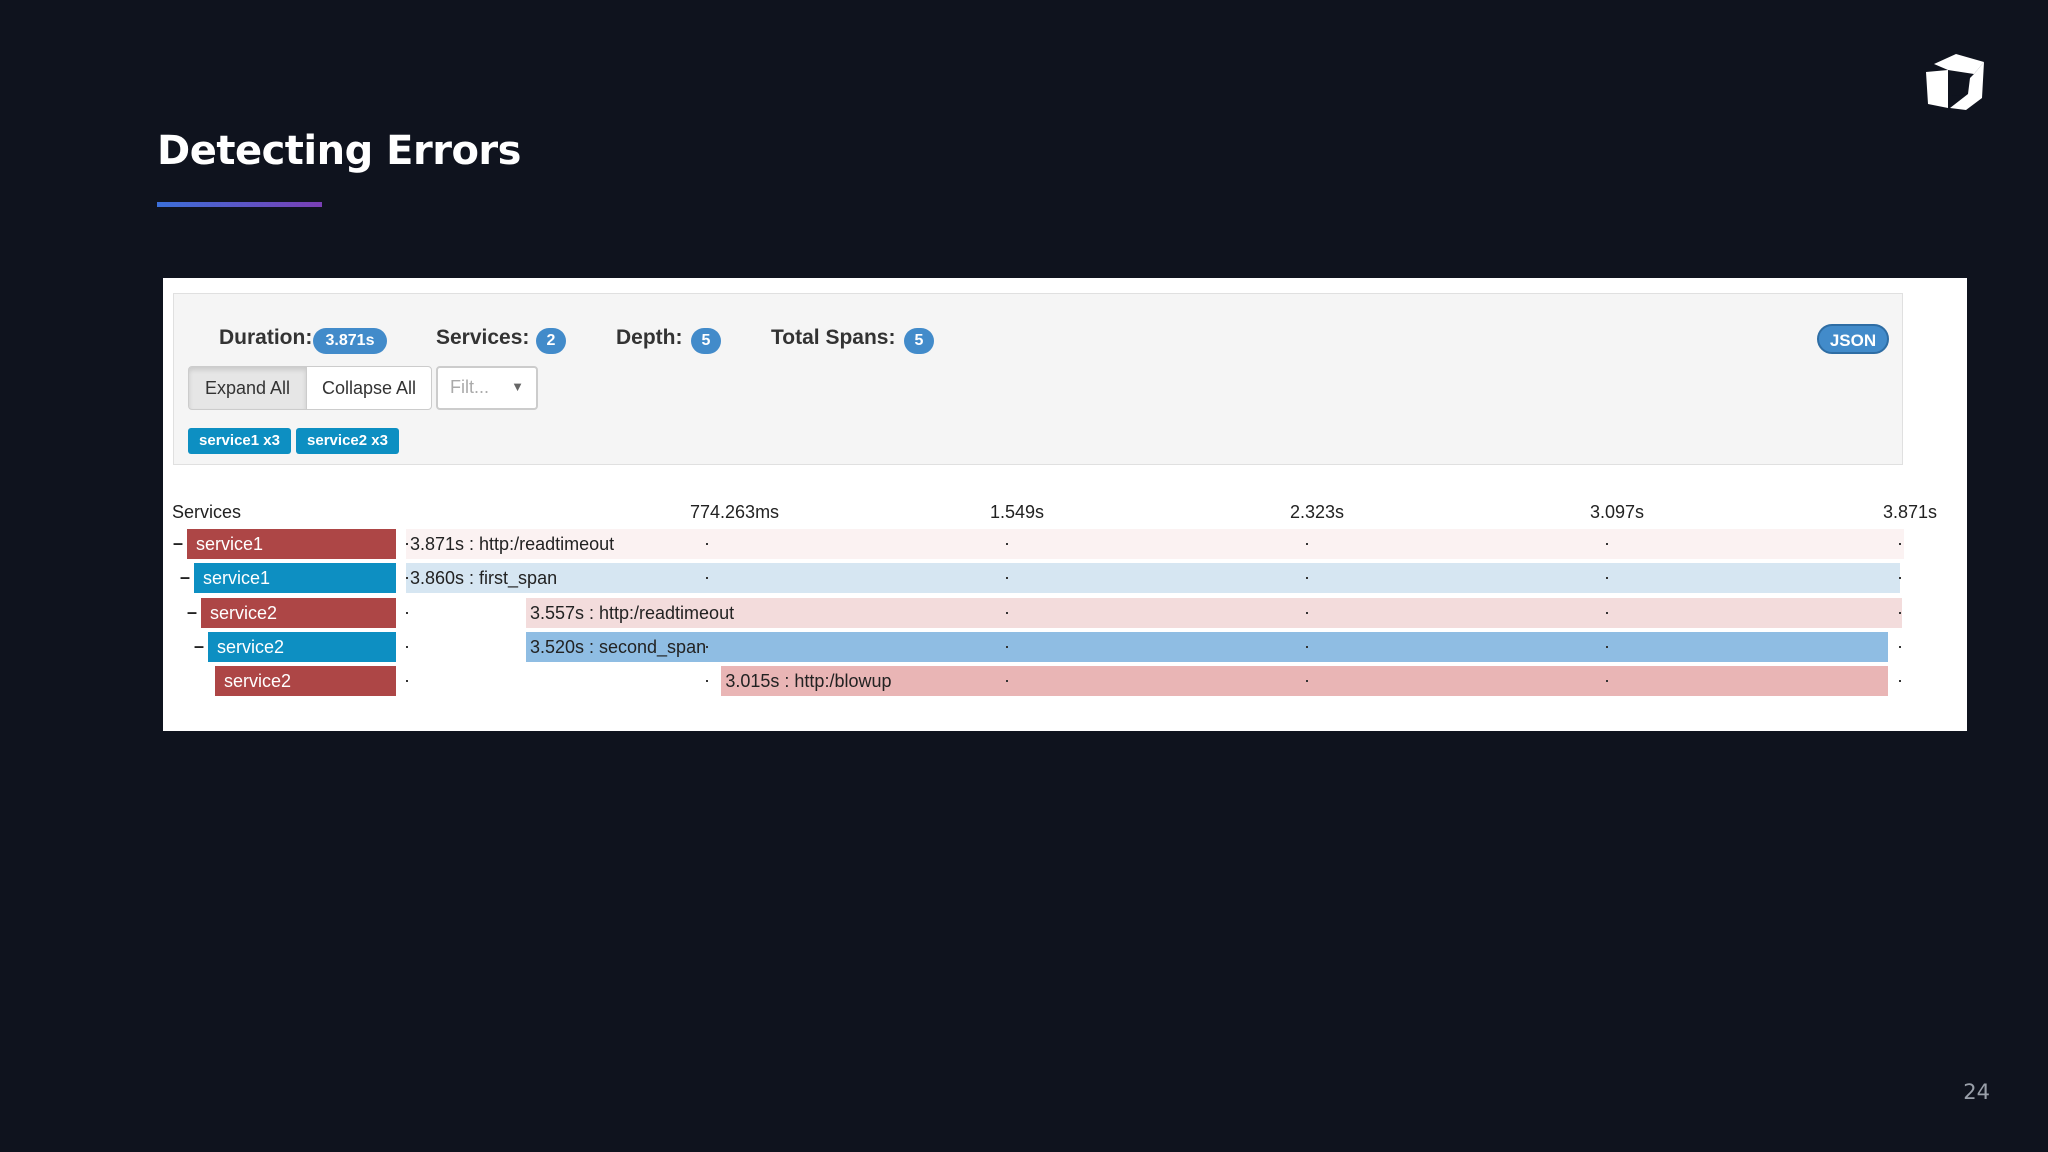 This screenshot has width=2048, height=1152. I want to click on total-spans-badge: 5, so click(919, 341).